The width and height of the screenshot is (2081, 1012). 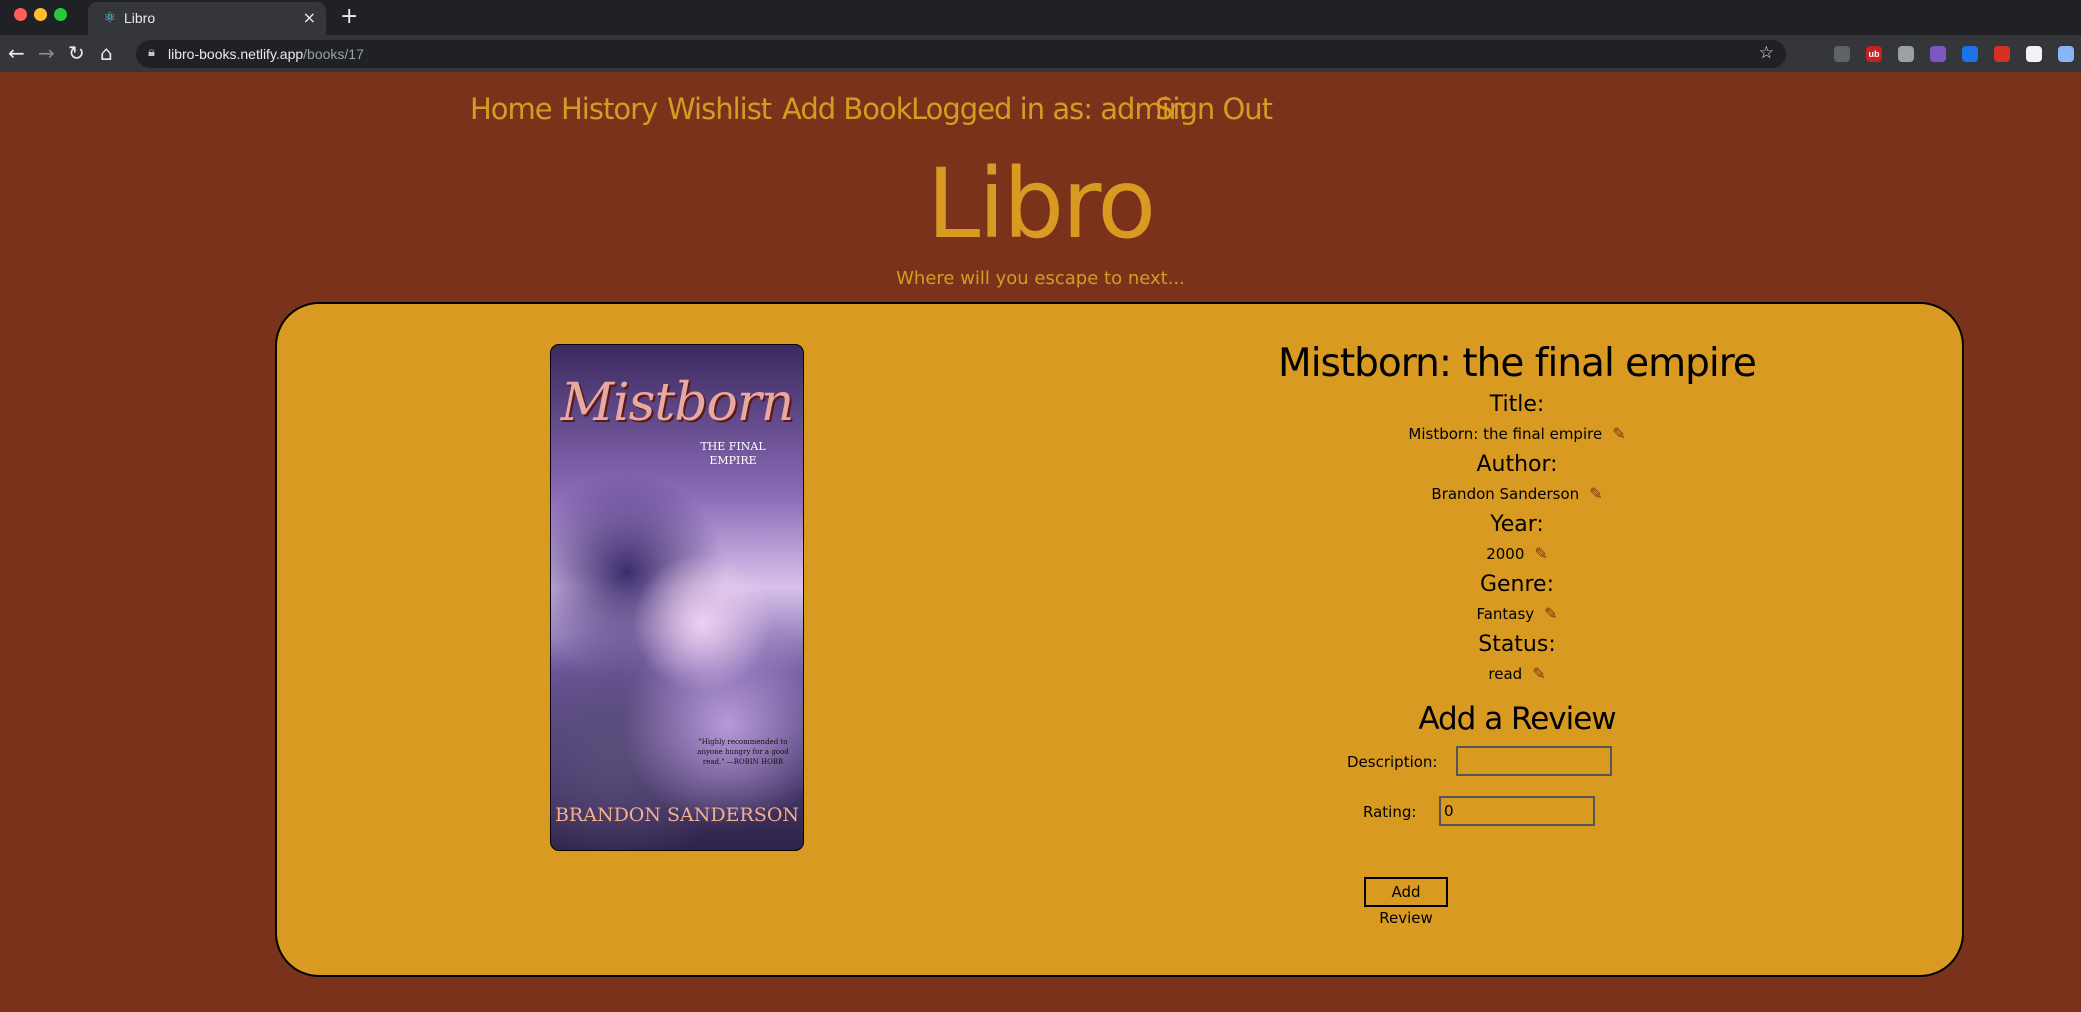 I want to click on add-review-button: Add Review, so click(x=1406, y=902).